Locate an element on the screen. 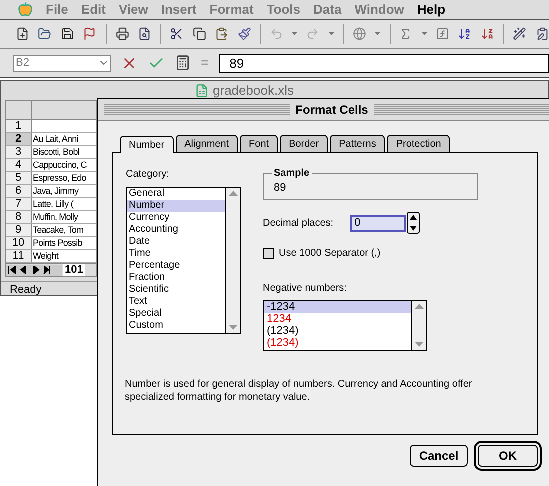 The image size is (549, 486). status-text: Ready is located at coordinates (26, 290).